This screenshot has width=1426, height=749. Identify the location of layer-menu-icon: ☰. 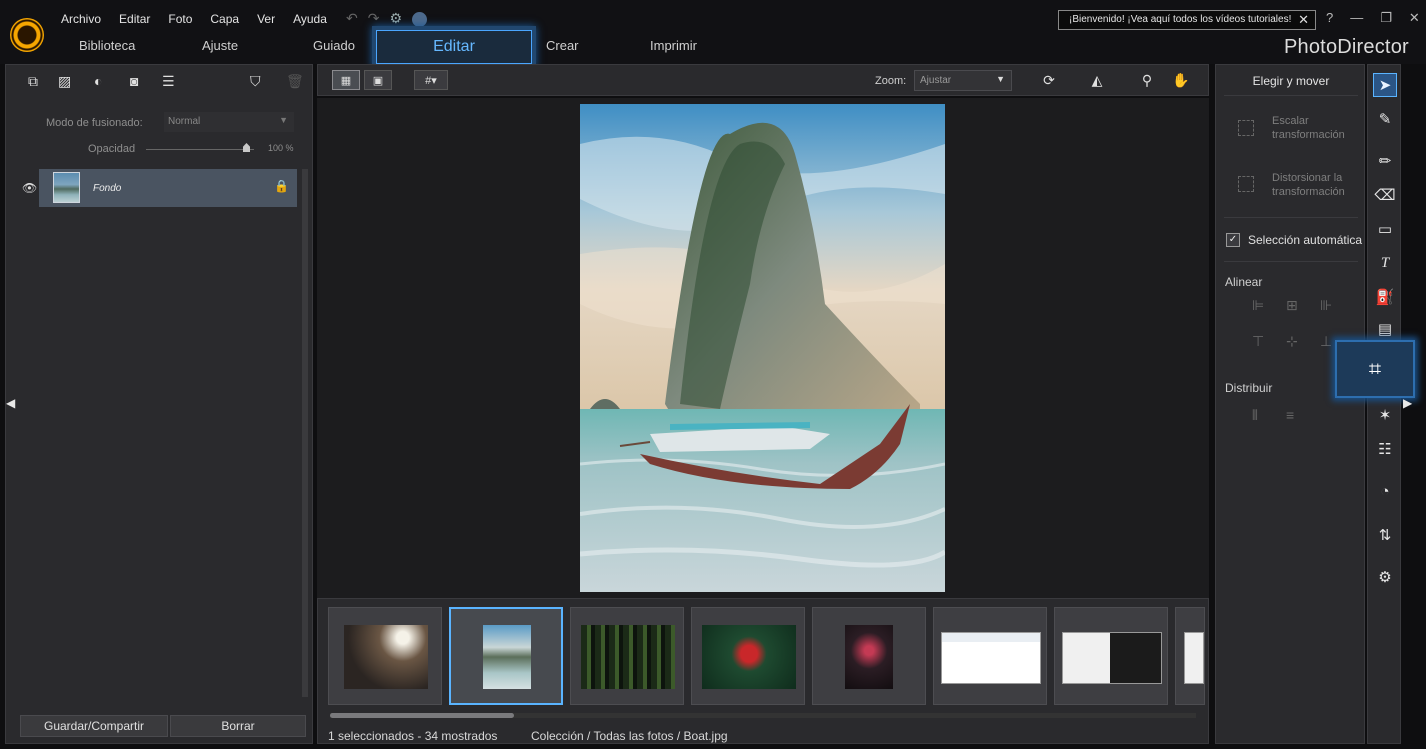
(168, 81).